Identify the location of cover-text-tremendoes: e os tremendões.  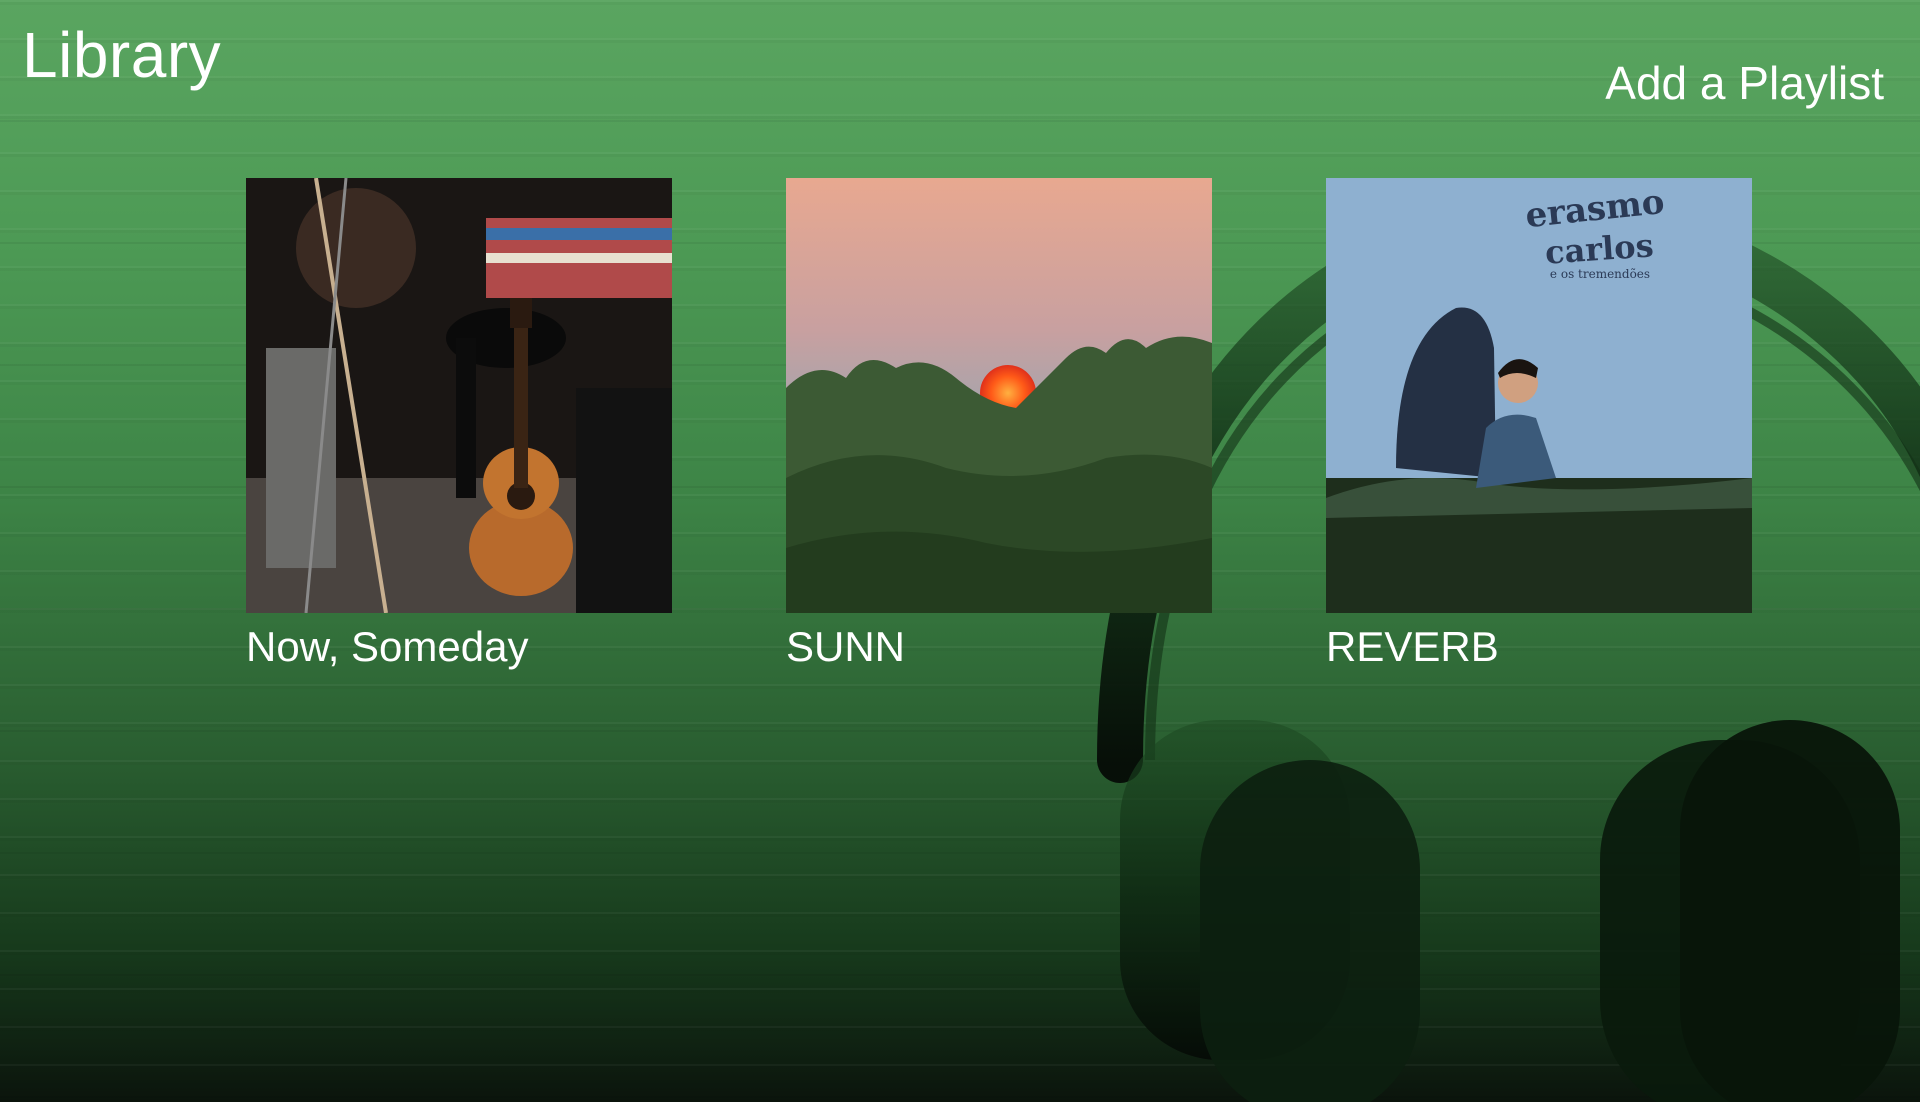
(1600, 274).